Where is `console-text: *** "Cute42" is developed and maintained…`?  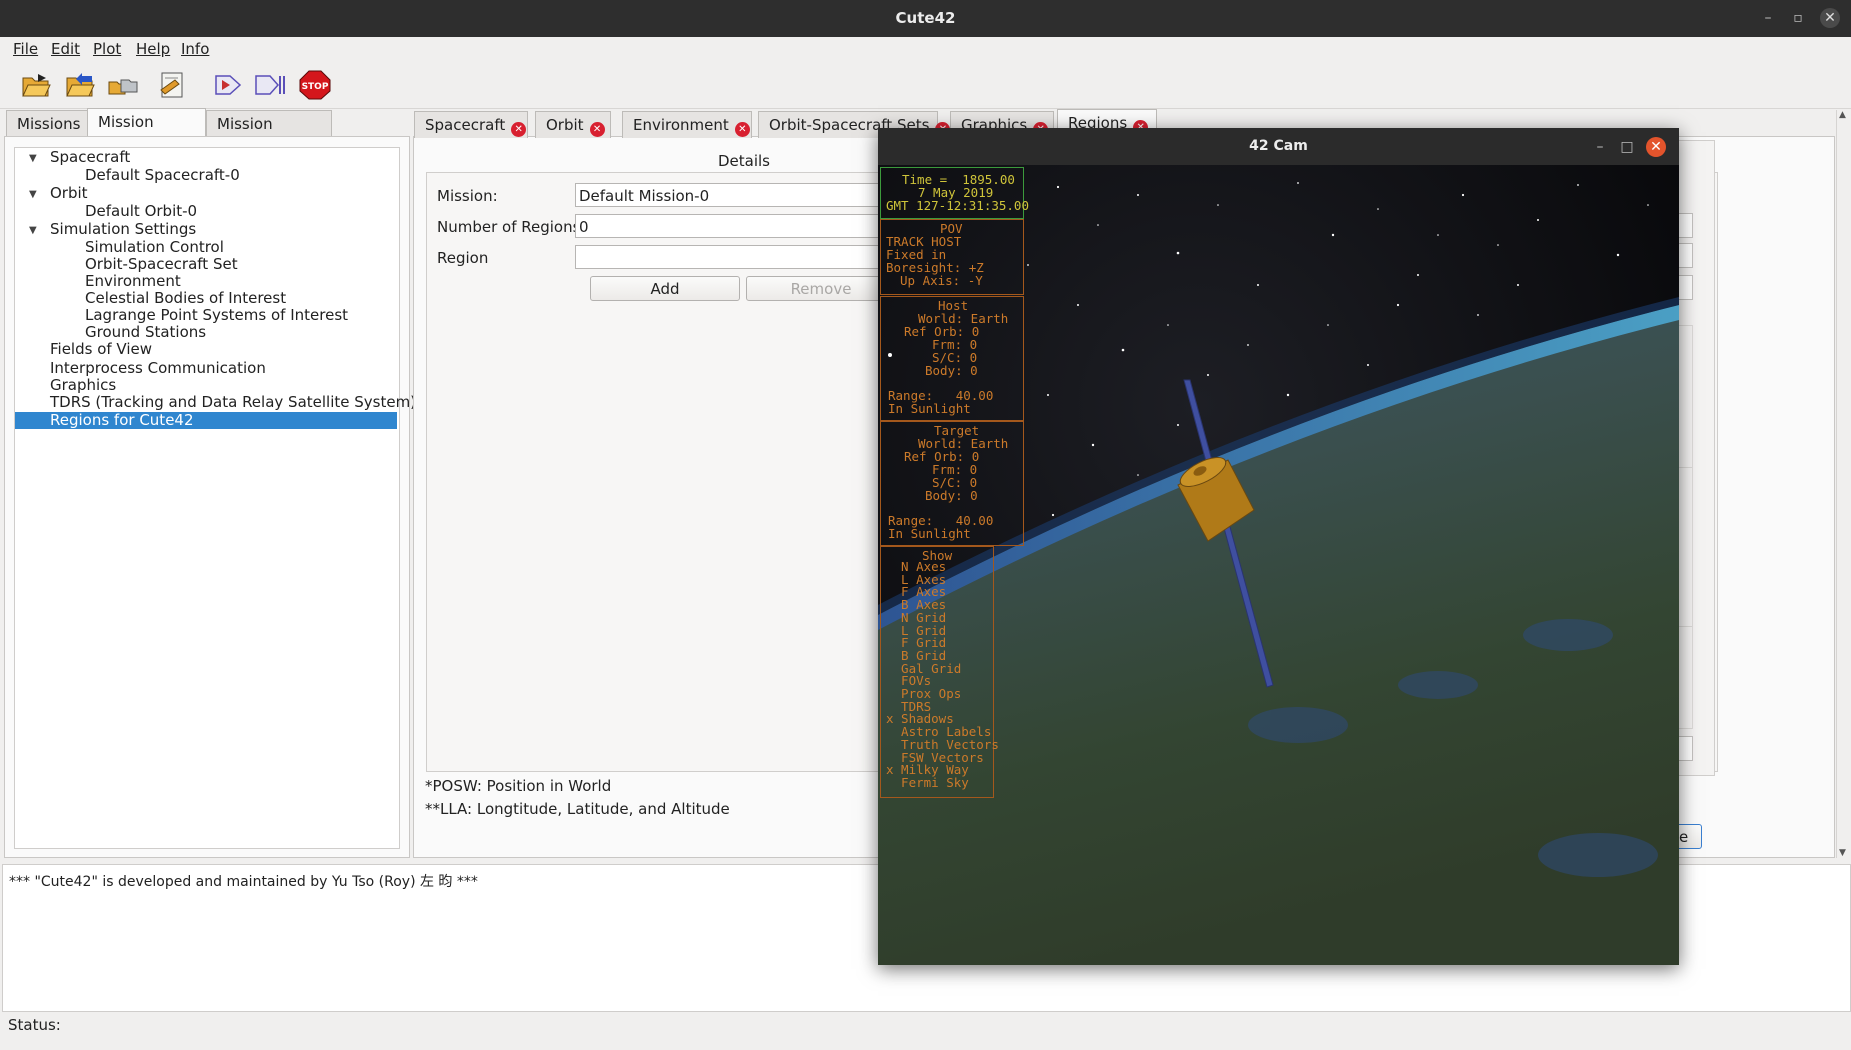
console-text: *** "Cute42" is developed and maintained… is located at coordinates (243, 882).